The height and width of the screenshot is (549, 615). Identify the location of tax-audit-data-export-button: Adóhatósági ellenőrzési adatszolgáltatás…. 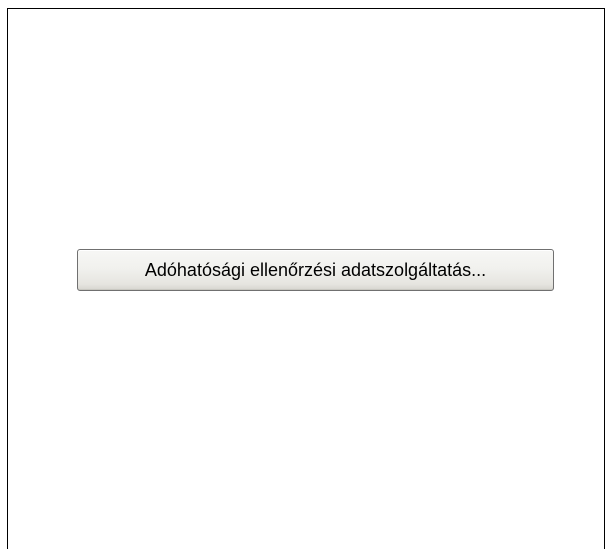
(315, 270).